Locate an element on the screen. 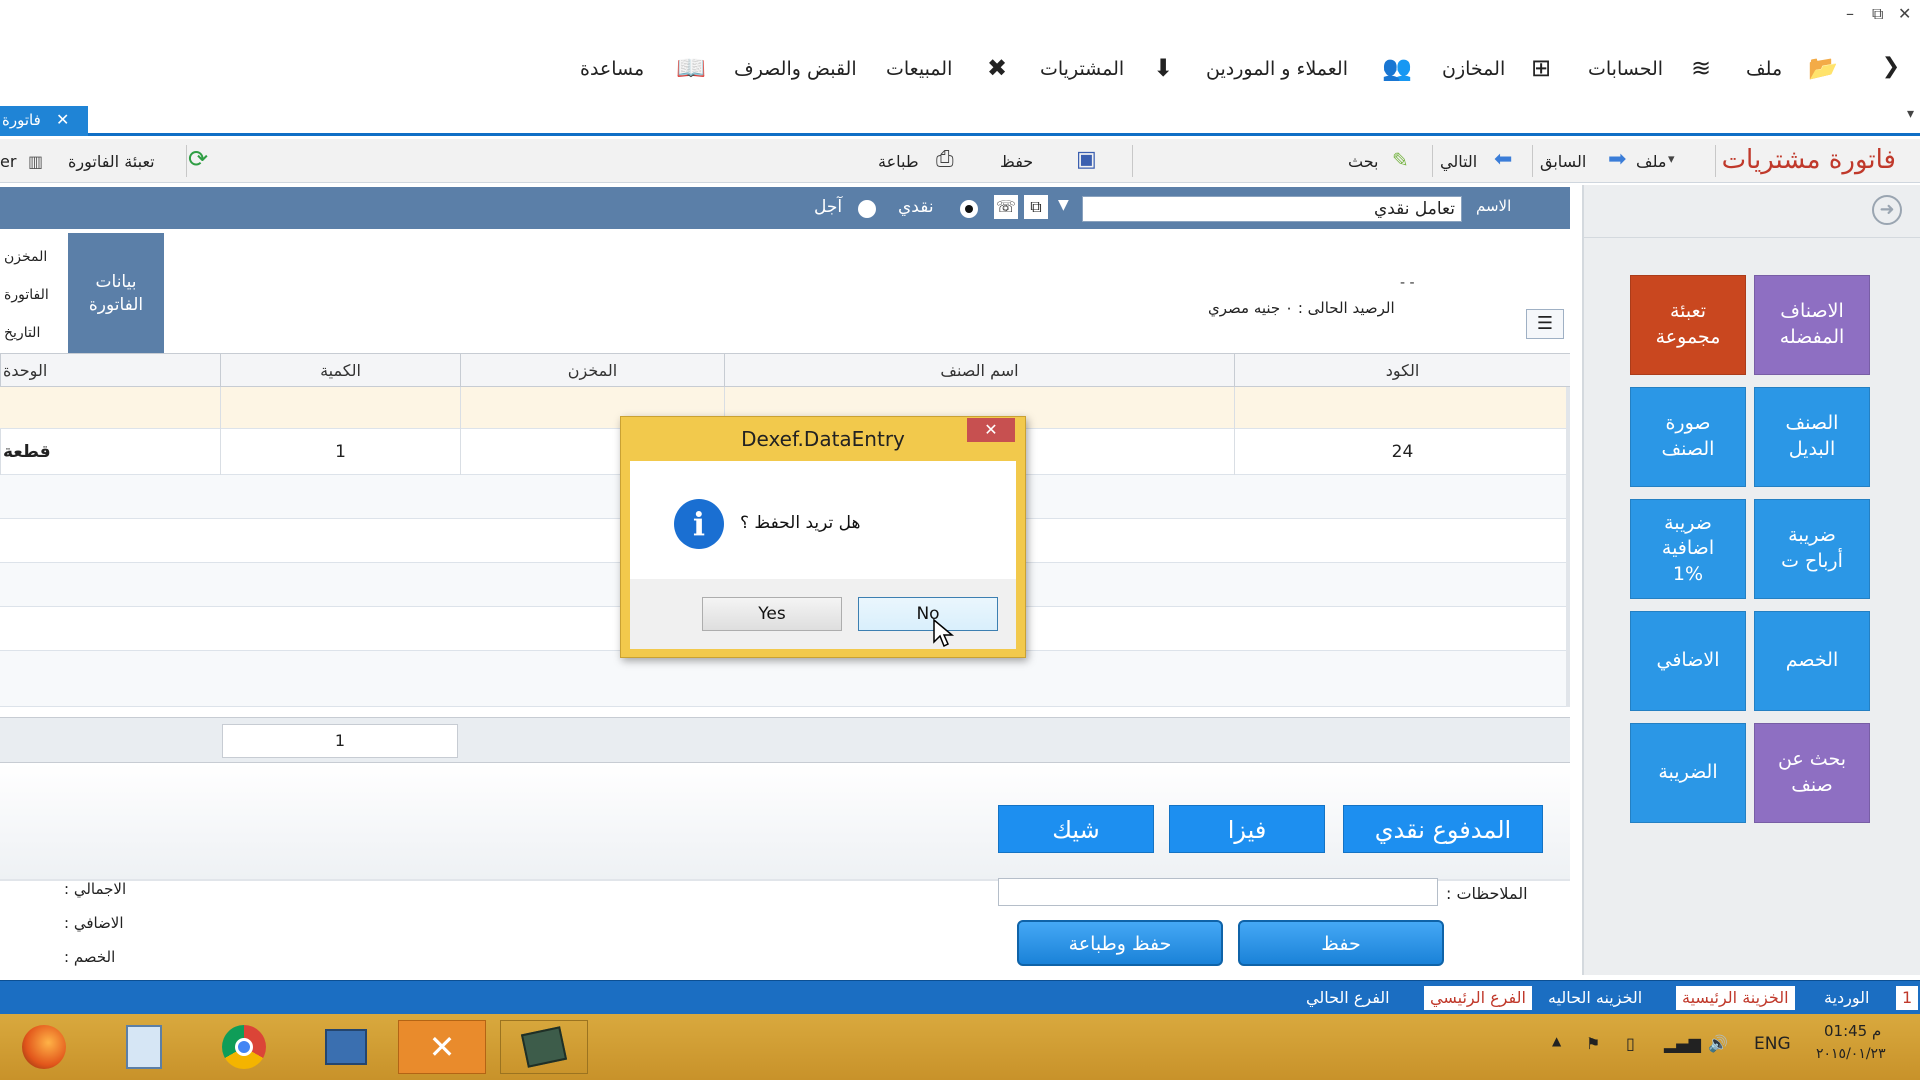 The image size is (1920, 1080). toolbar-divider is located at coordinates (186, 161).